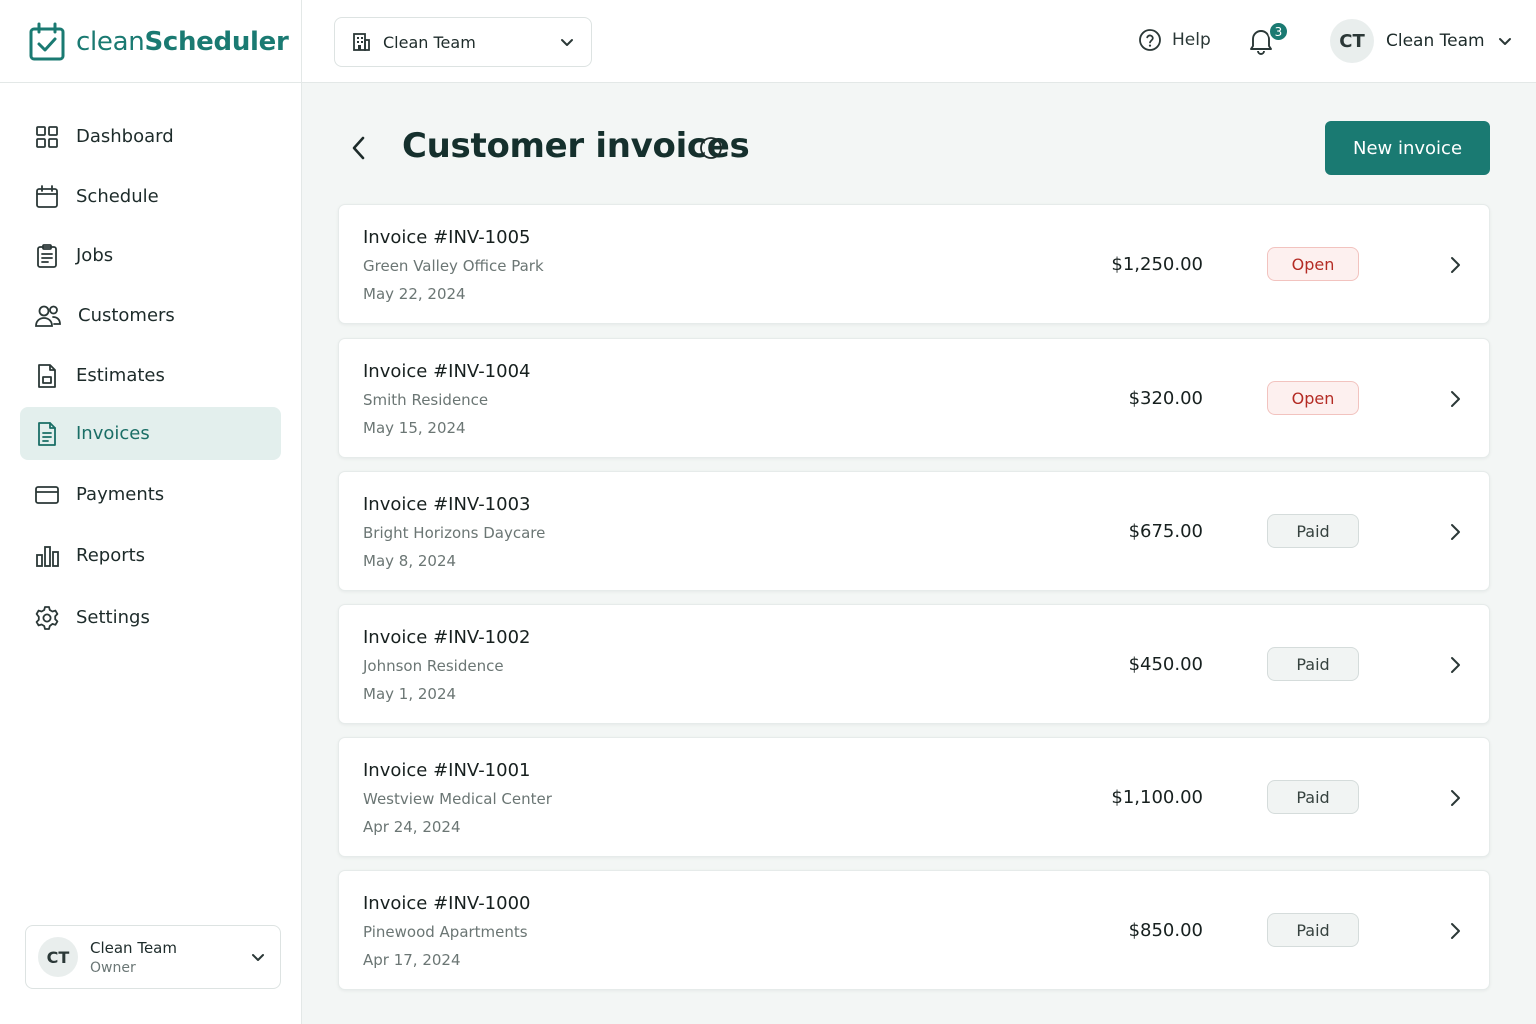 This screenshot has height=1024, width=1536. What do you see at coordinates (429, 42) in the screenshot?
I see `team-select-value: Clean Team` at bounding box center [429, 42].